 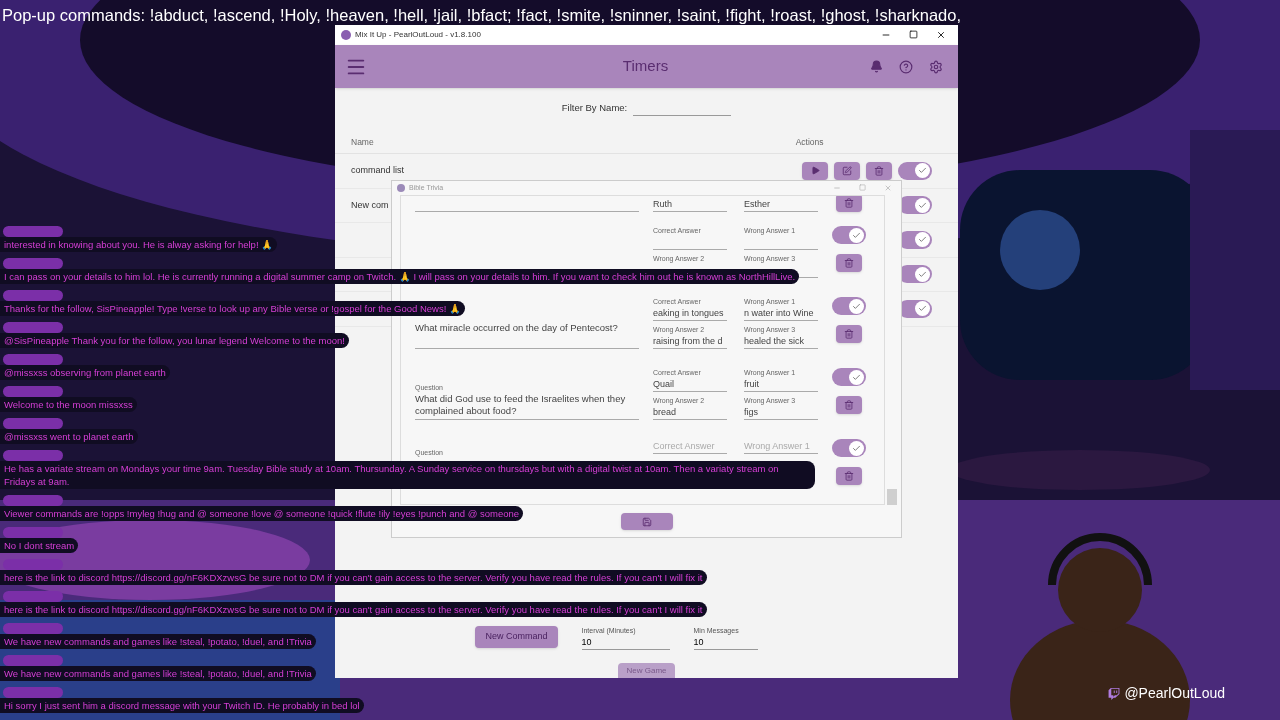 What do you see at coordinates (39, 545) in the screenshot?
I see `chat-toast: No I dont stream` at bounding box center [39, 545].